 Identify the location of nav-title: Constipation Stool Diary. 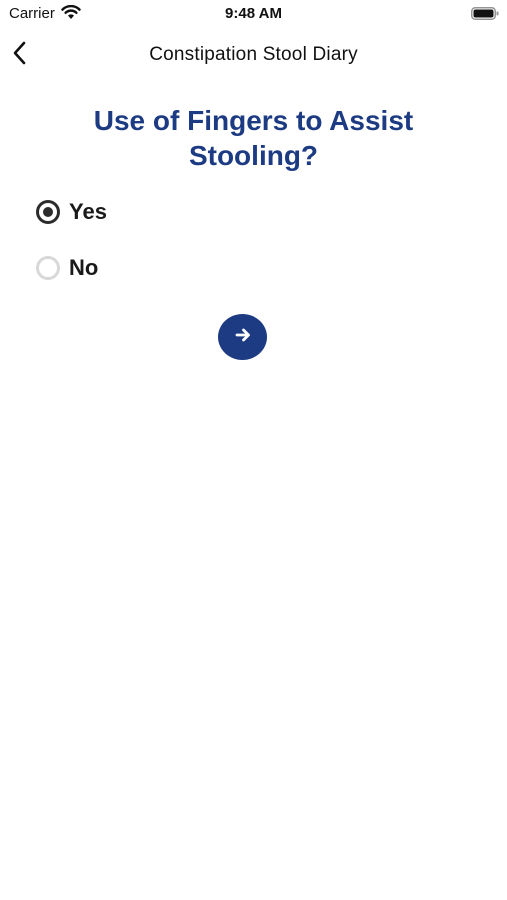
(253, 54).